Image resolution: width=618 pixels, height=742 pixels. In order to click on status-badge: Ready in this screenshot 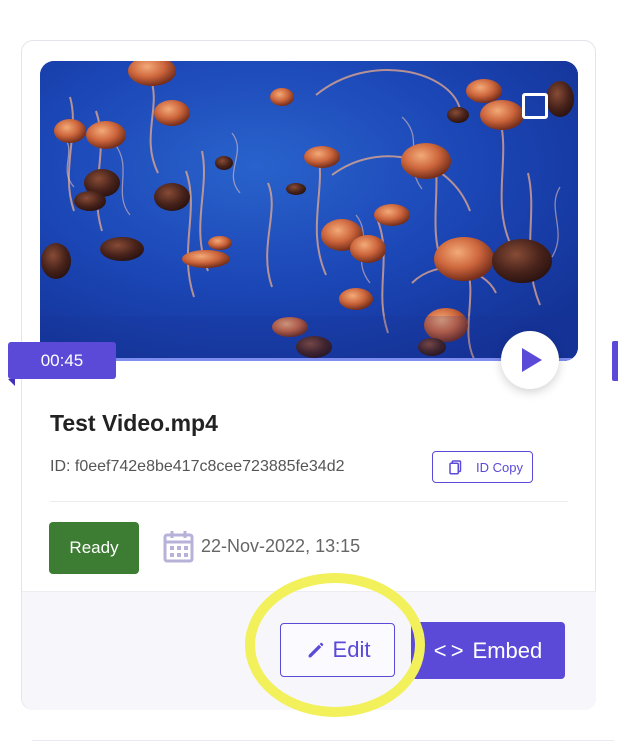, I will do `click(94, 548)`.